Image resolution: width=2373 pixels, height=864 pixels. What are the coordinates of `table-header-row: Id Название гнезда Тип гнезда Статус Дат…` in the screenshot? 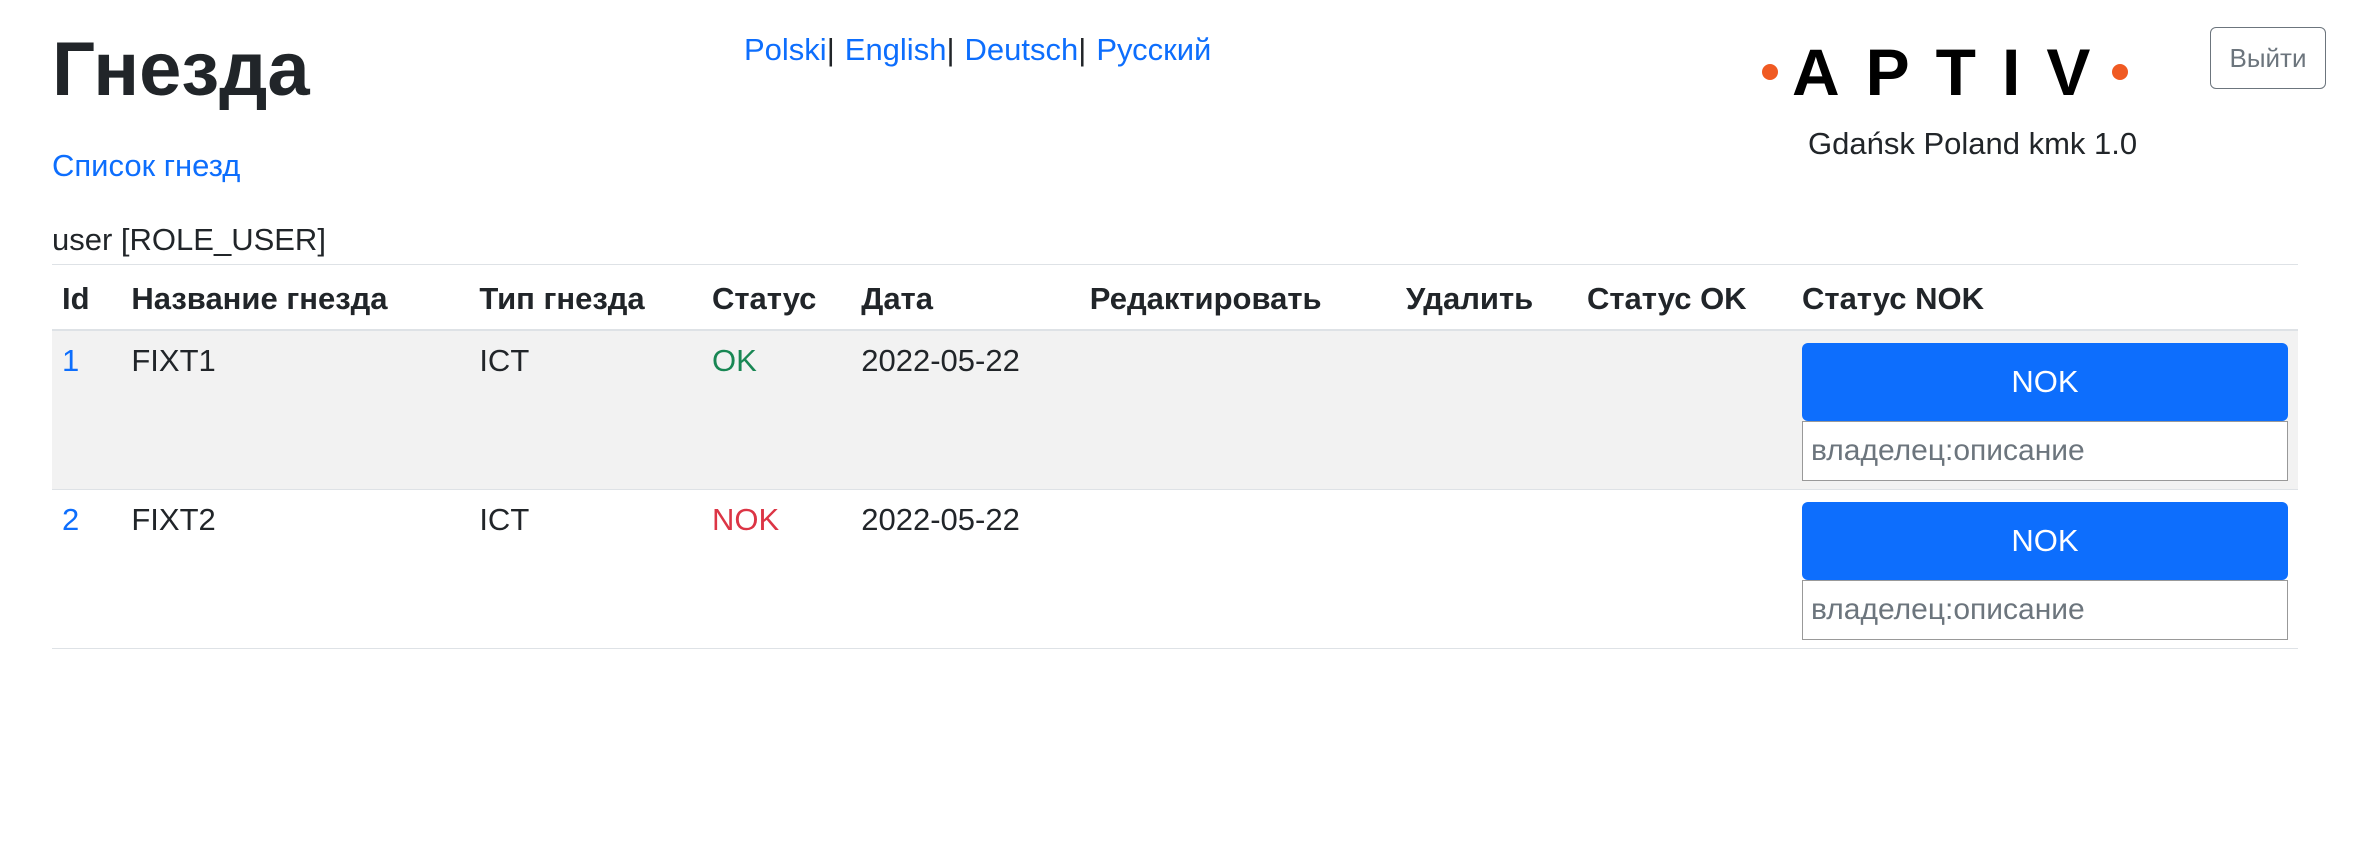 It's located at (1175, 297).